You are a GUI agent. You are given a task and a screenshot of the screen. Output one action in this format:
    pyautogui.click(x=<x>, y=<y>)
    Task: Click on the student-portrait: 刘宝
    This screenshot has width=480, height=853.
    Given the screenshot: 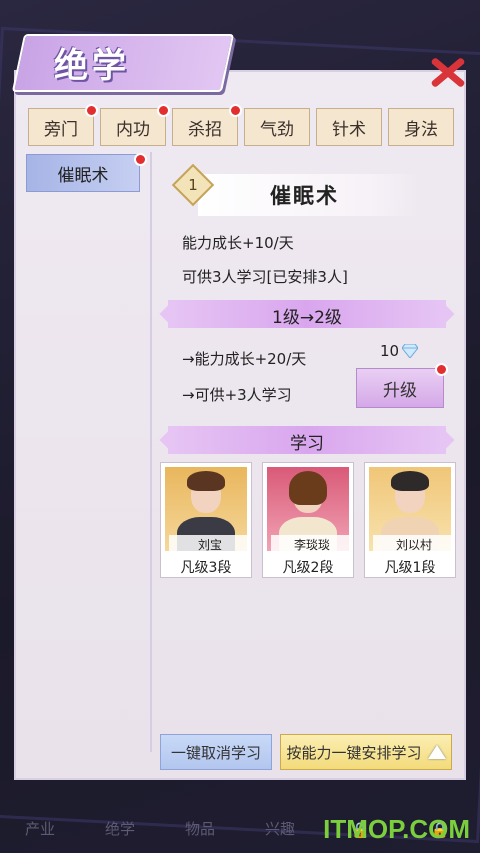 What is the action you would take?
    pyautogui.click(x=206, y=509)
    